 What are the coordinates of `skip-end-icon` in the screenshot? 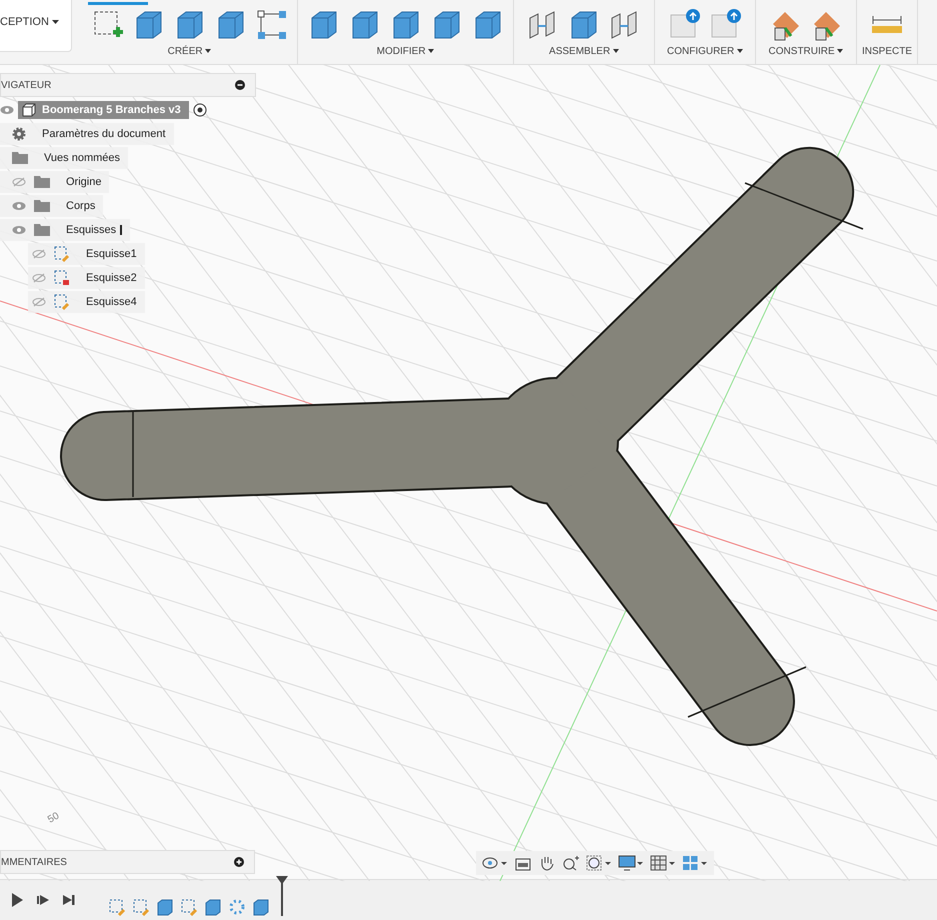 It's located at (69, 900).